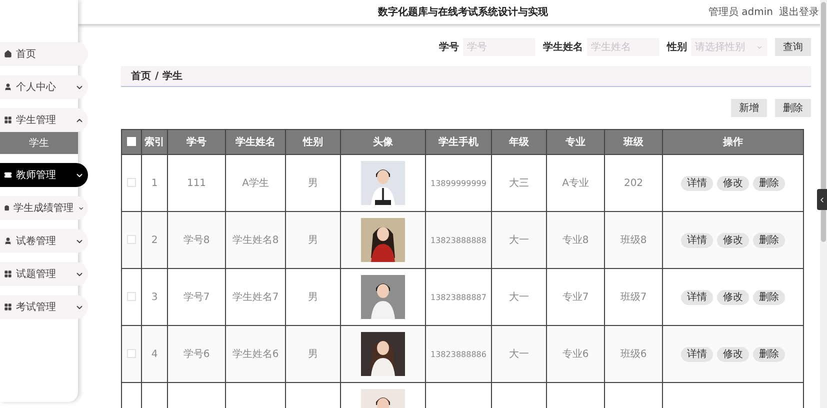 This screenshot has width=827, height=408. I want to click on table-cell: 学生姓名8, so click(255, 240).